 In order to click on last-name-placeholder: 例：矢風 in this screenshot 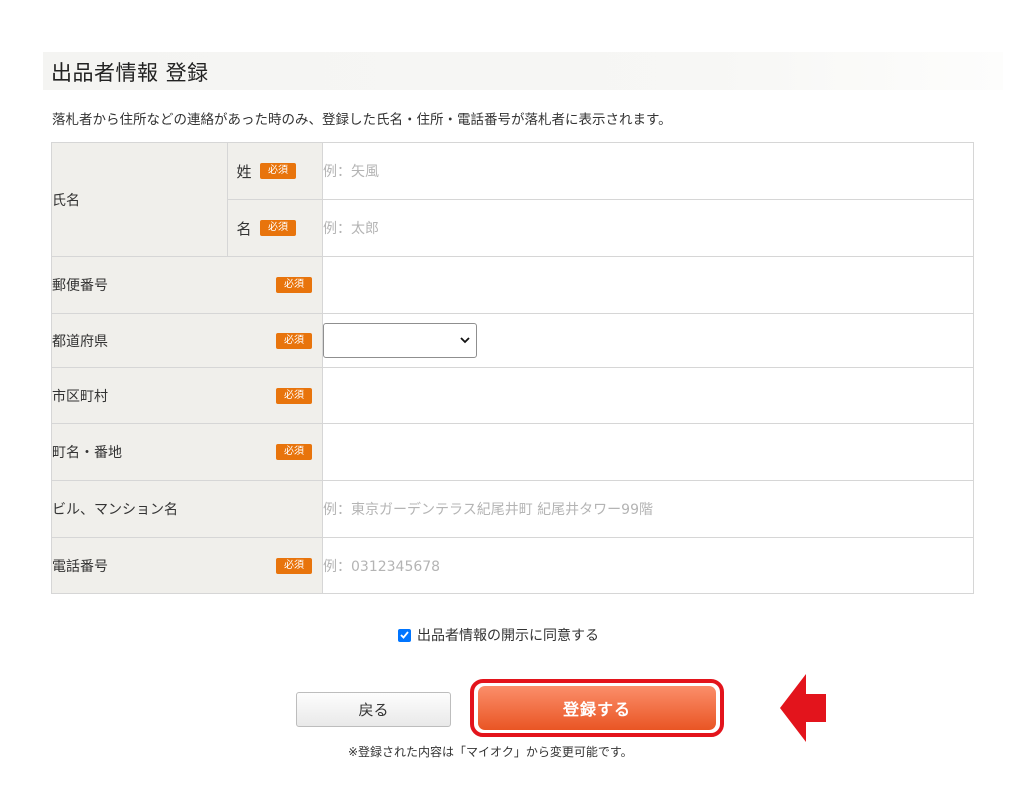, I will do `click(351, 172)`.